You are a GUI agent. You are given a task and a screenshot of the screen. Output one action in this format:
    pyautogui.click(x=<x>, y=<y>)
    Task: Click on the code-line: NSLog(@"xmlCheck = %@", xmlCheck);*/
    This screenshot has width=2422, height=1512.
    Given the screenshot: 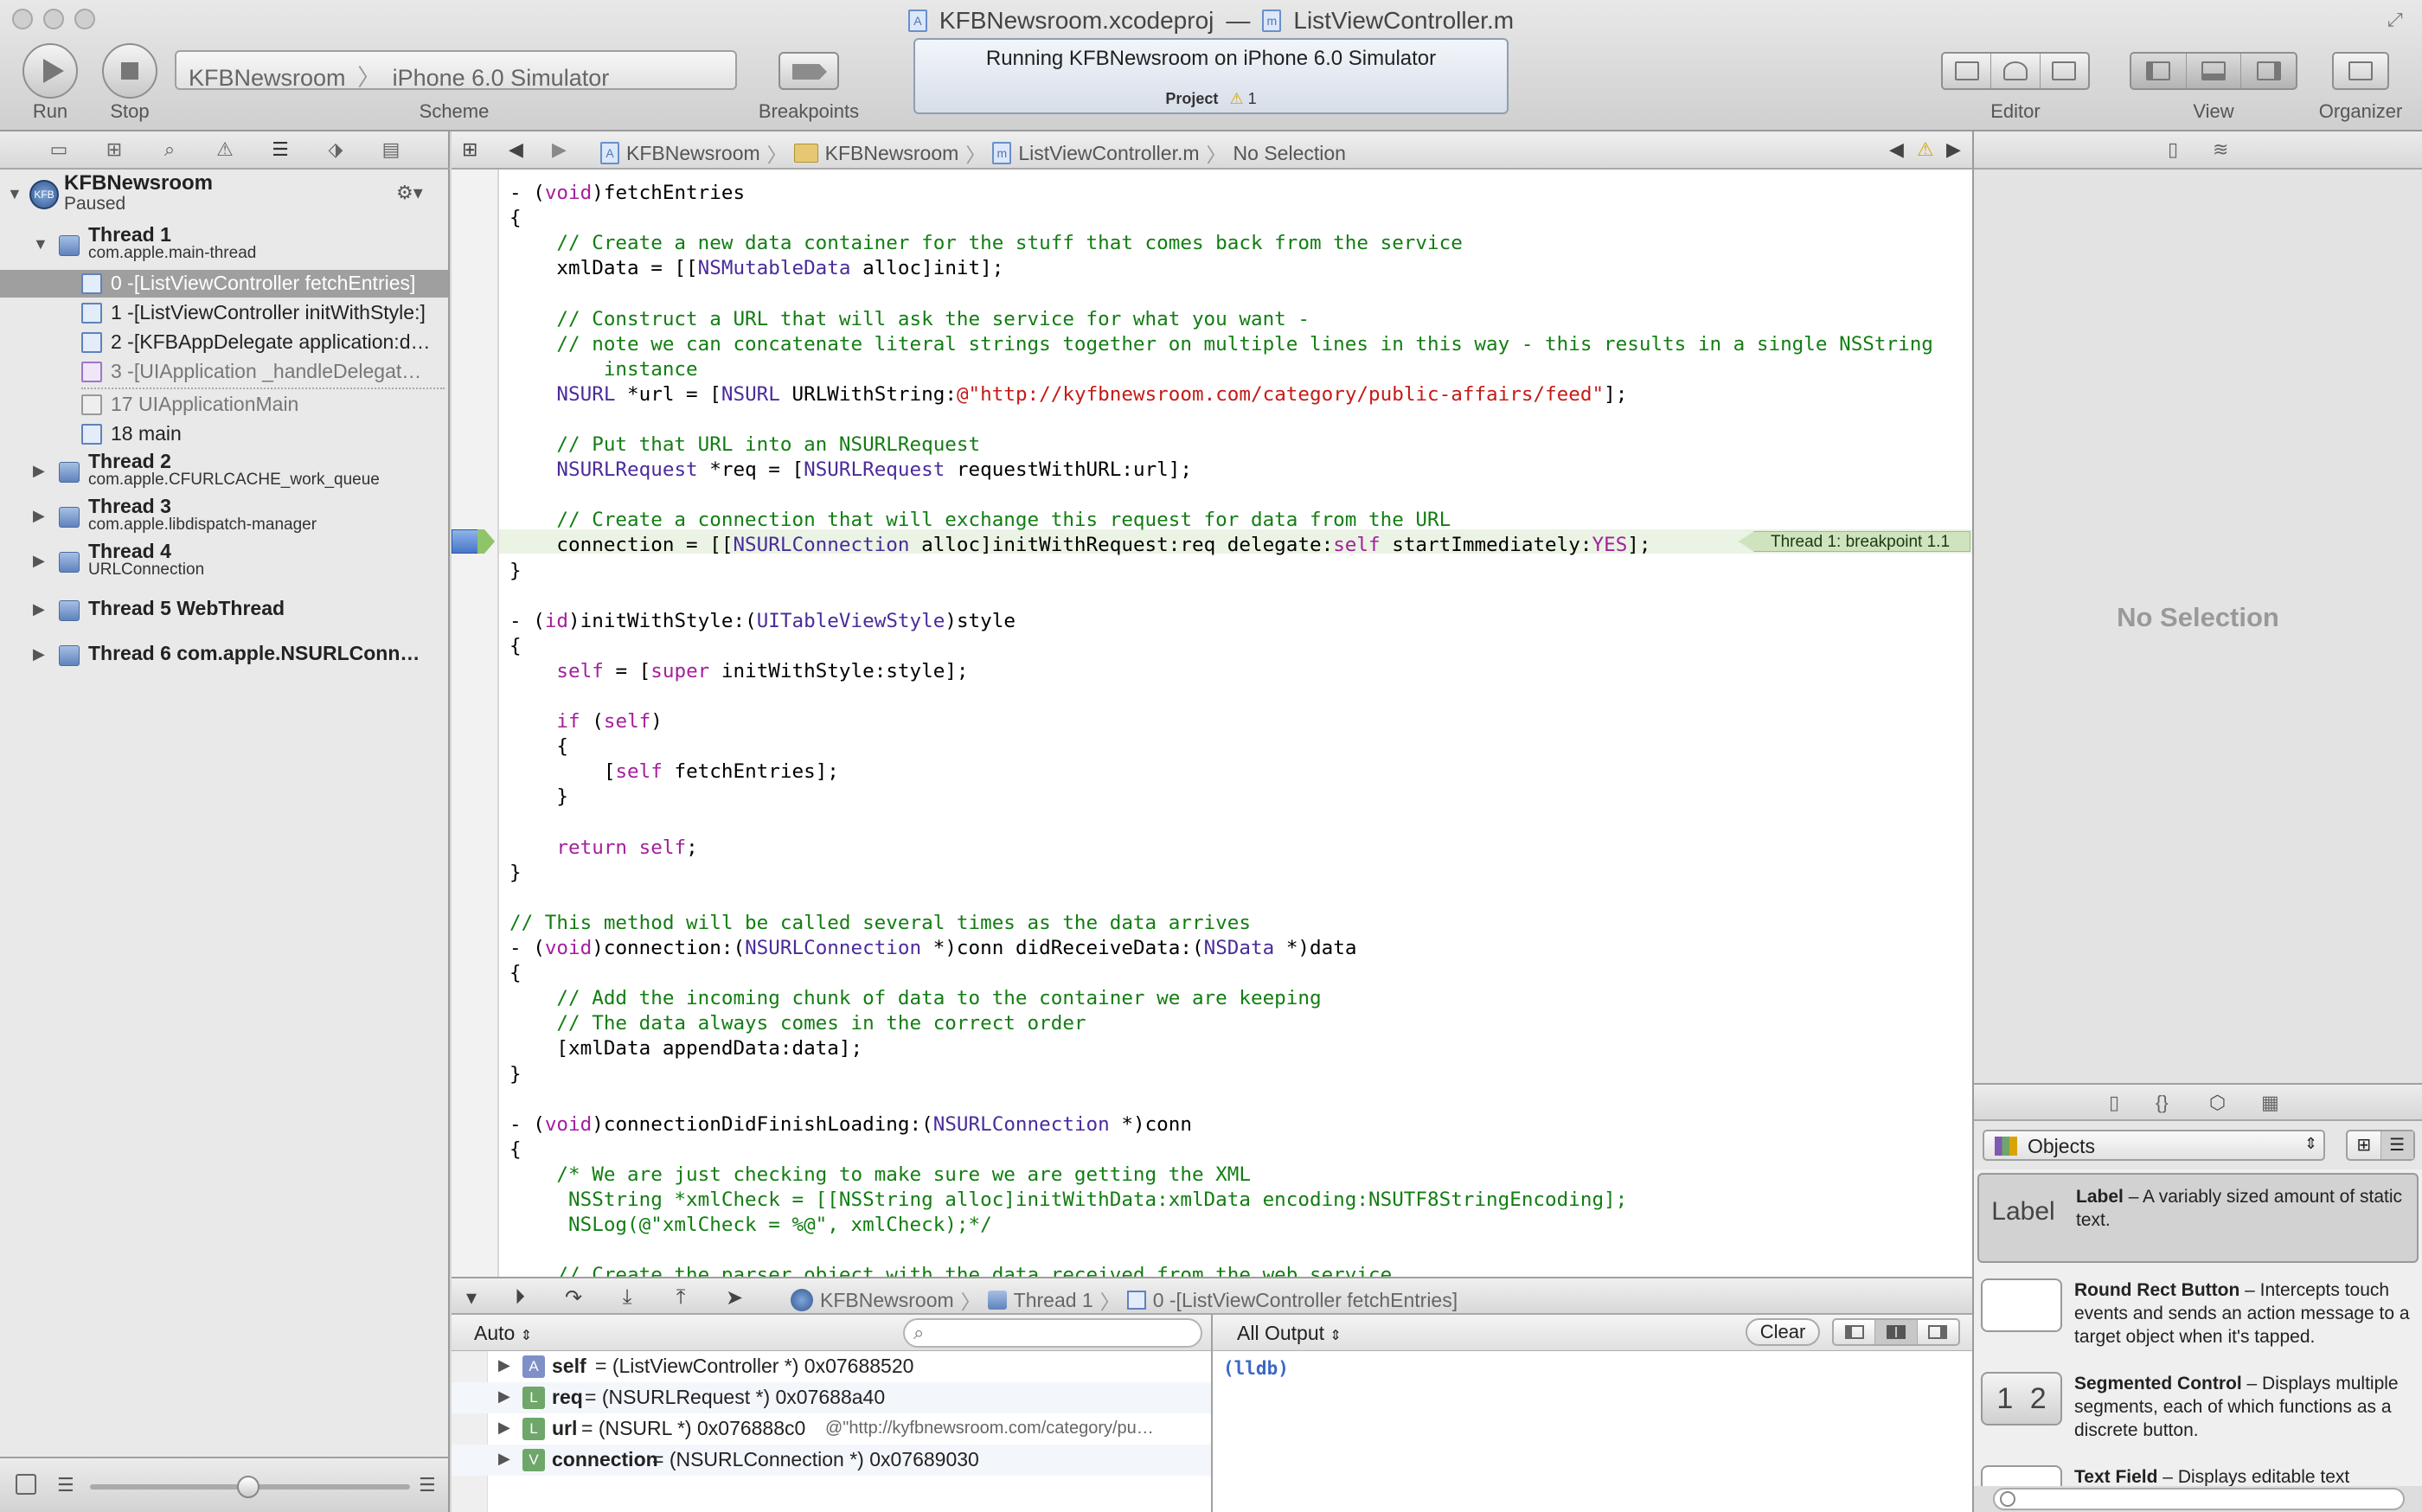 What is the action you would take?
    pyautogui.click(x=750, y=1225)
    